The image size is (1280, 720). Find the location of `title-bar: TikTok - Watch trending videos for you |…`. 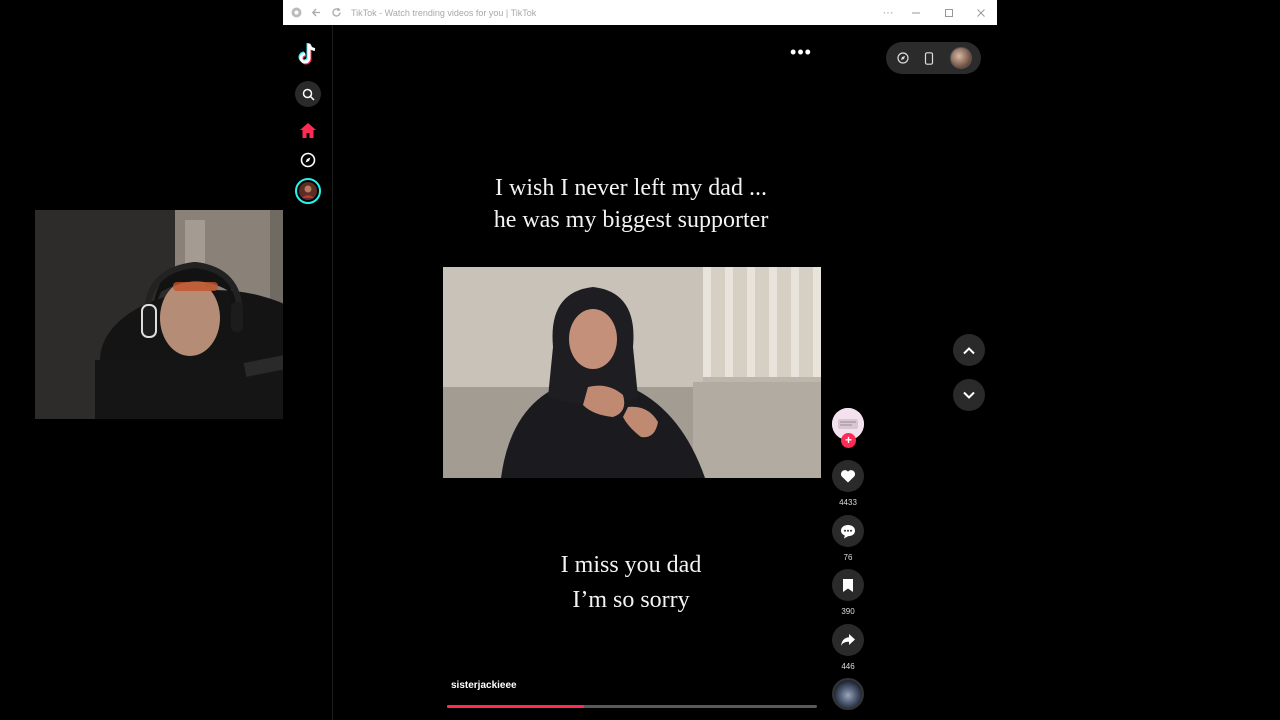

title-bar: TikTok - Watch trending videos for you |… is located at coordinates (640, 12).